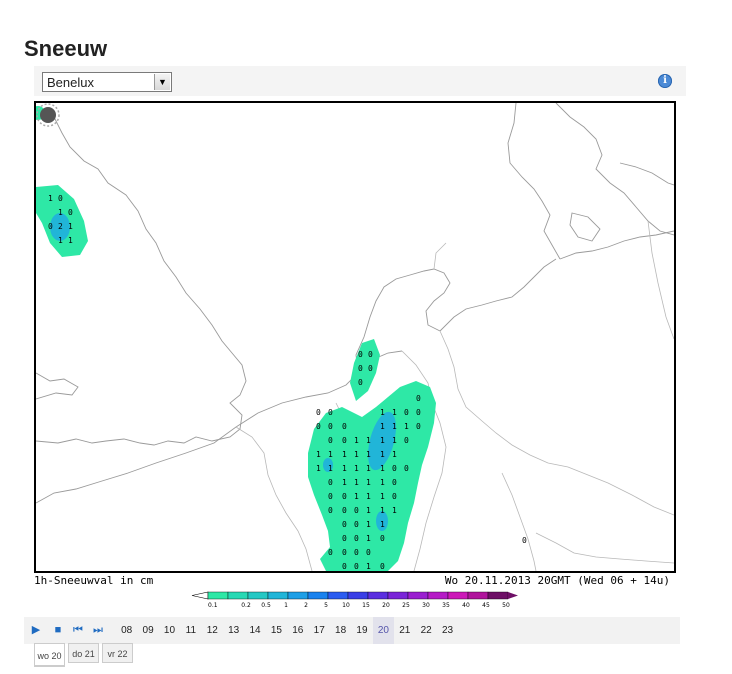 This screenshot has height=674, width=732. Describe the element at coordinates (213, 605) in the screenshot. I see `legend-label: 0.1` at that location.